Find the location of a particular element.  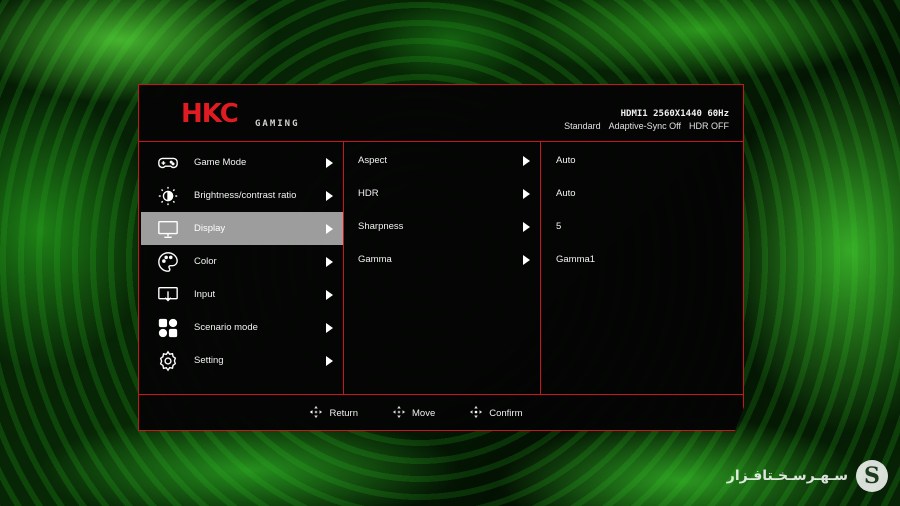

menu-item-input: Input is located at coordinates (242, 294).